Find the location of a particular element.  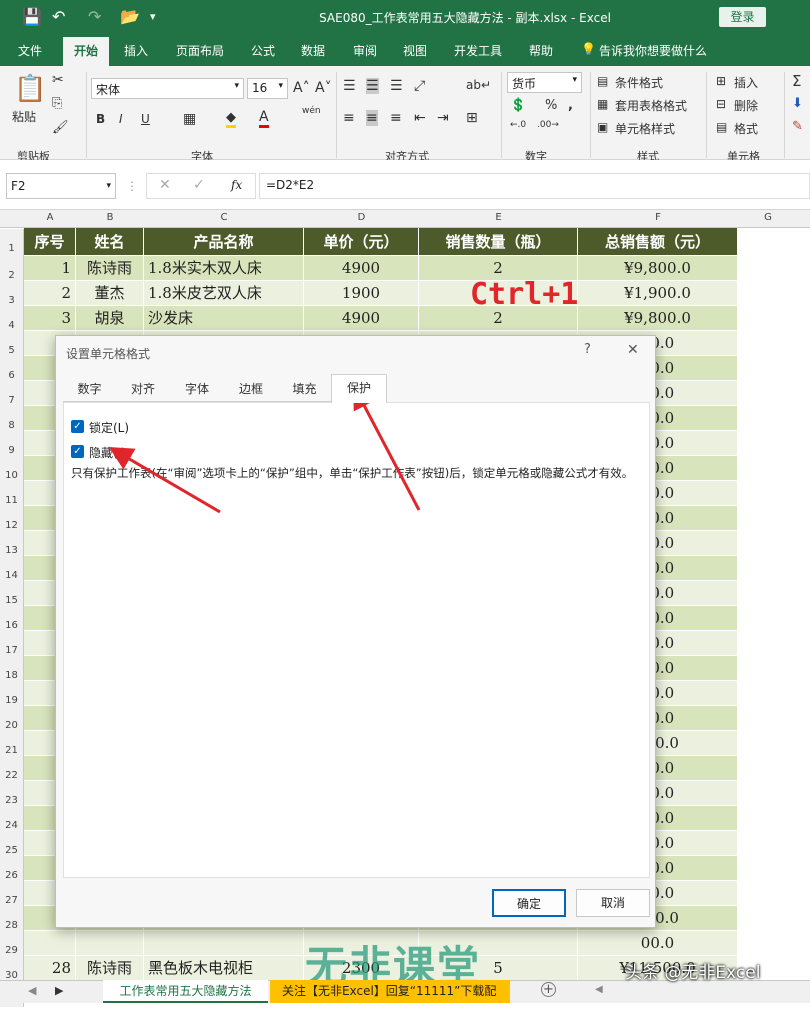

annotation-arrows is located at coordinates (264, 449).